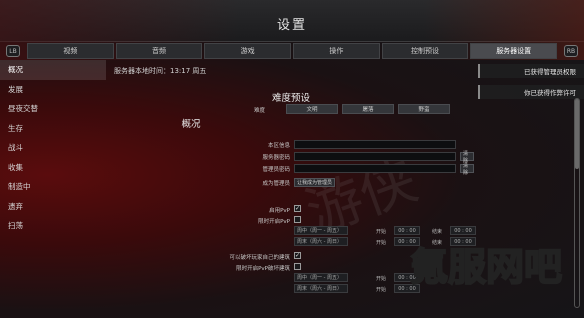  What do you see at coordinates (321, 277) in the screenshot?
I see `destroy-weekday-select: 周中（周一 - 周五）` at bounding box center [321, 277].